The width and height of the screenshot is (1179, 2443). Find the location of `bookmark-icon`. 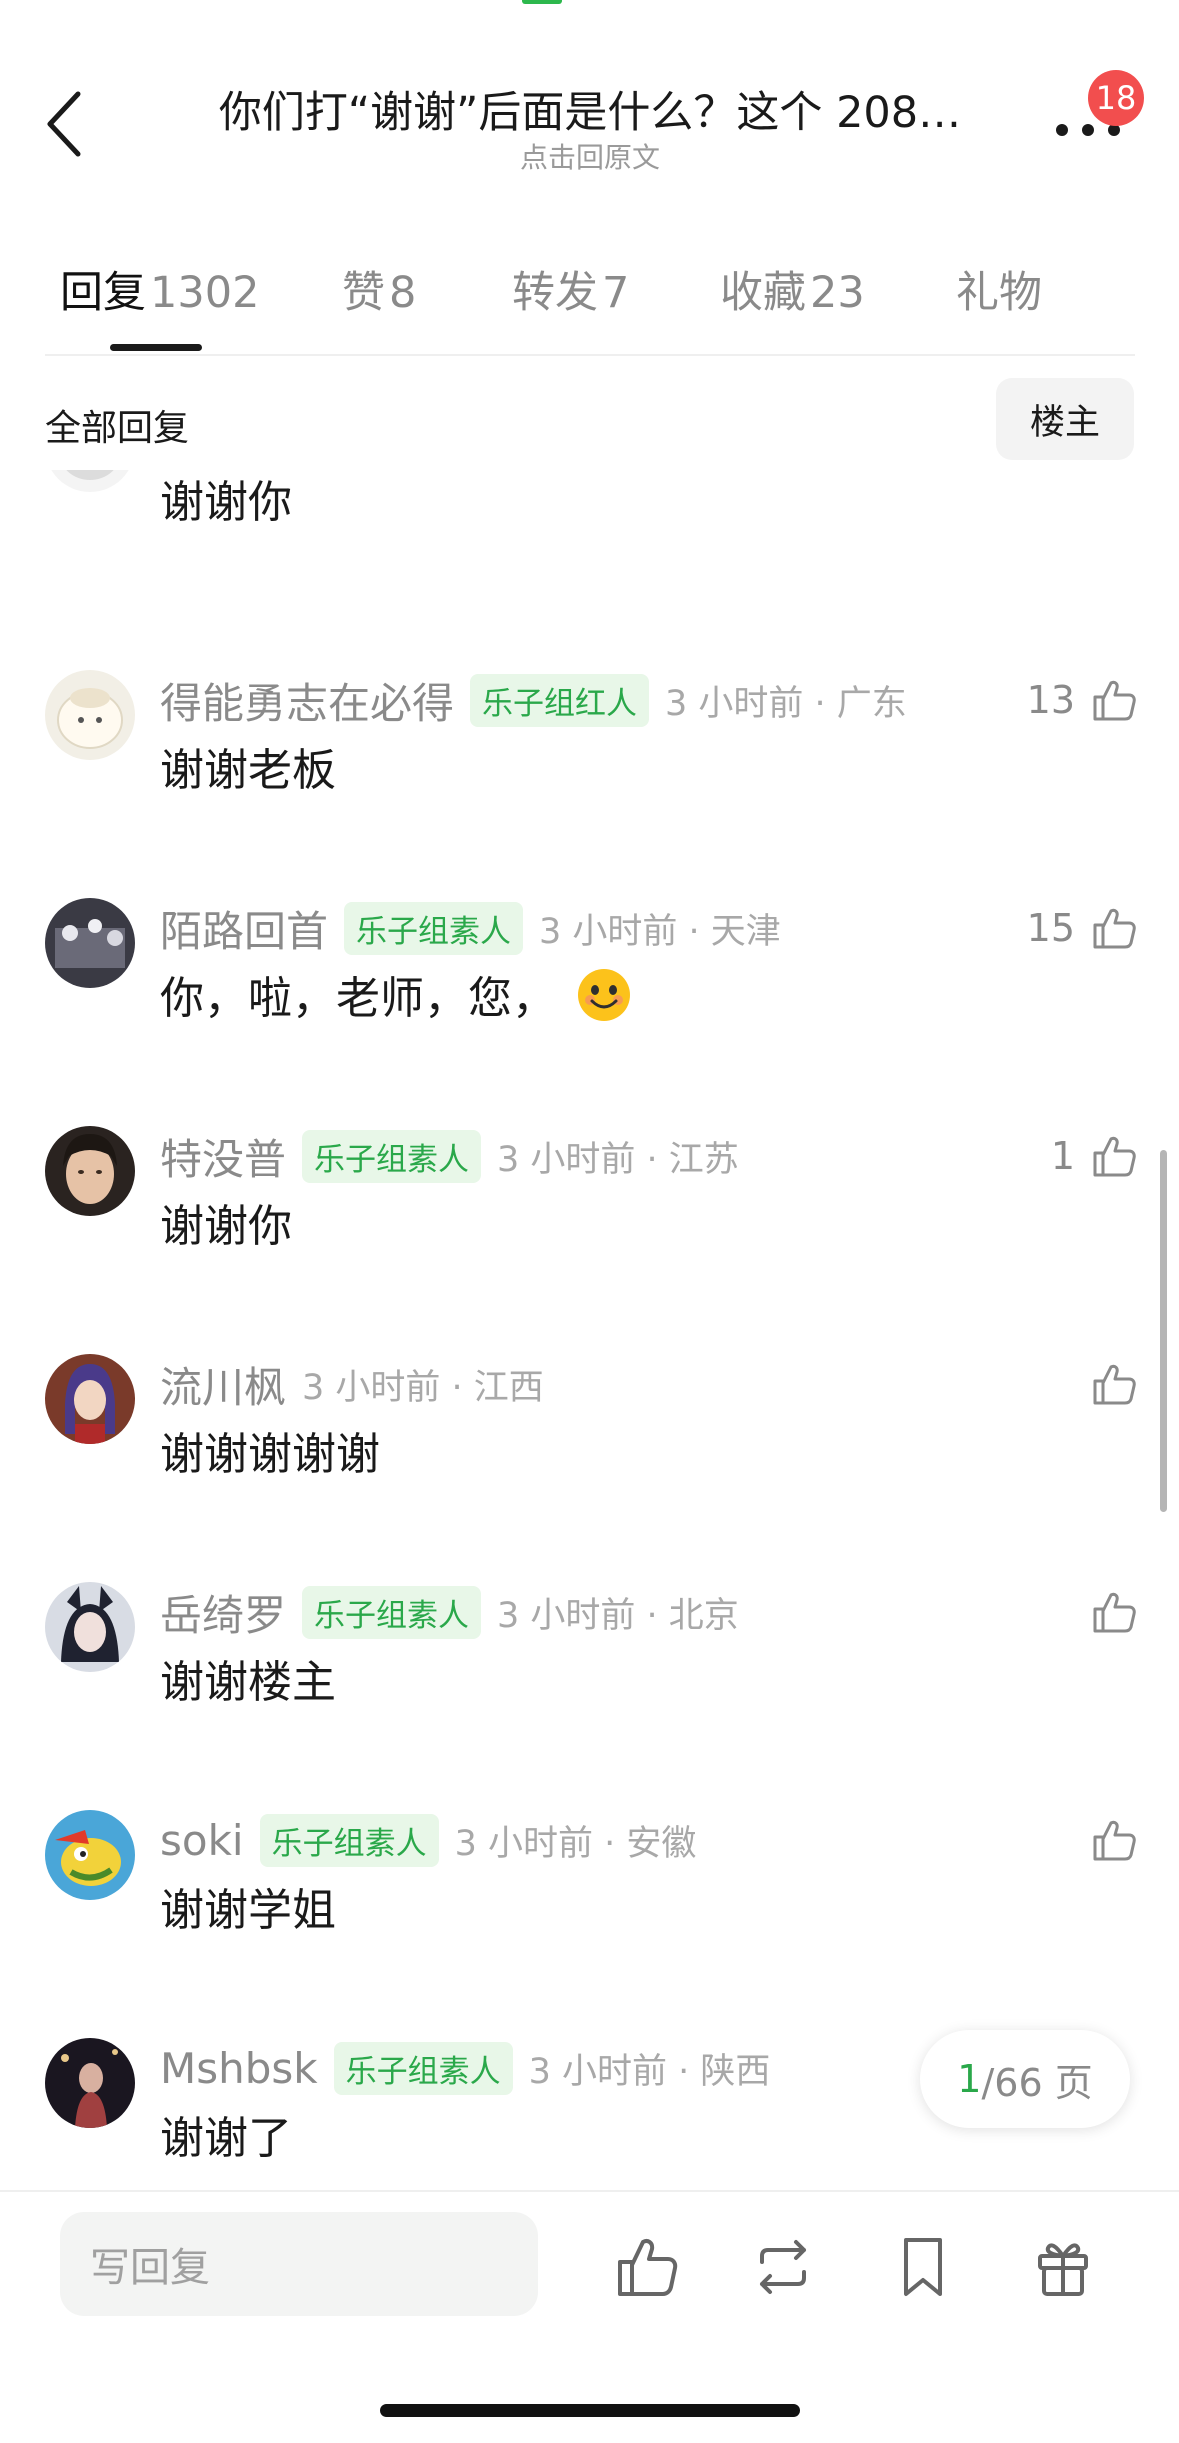

bookmark-icon is located at coordinates (923, 2267).